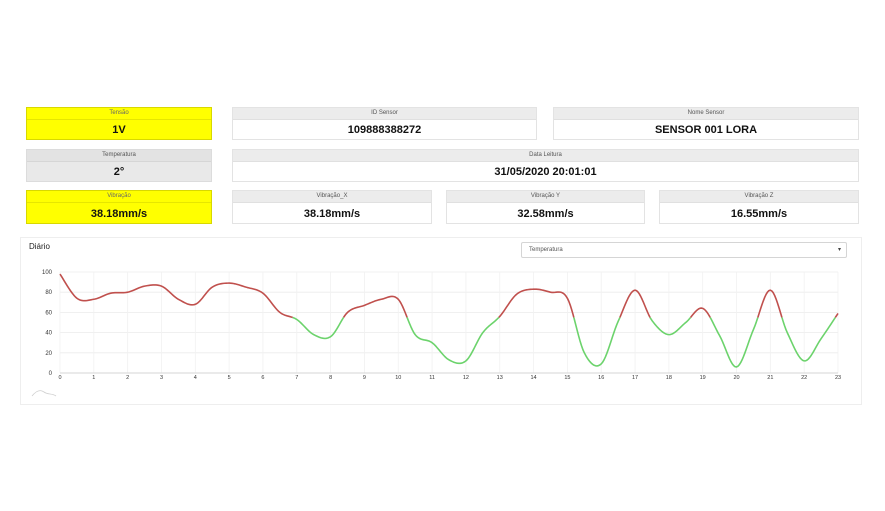 This screenshot has height=511, width=885. What do you see at coordinates (398, 378) in the screenshot?
I see `x-tick-label: 10` at bounding box center [398, 378].